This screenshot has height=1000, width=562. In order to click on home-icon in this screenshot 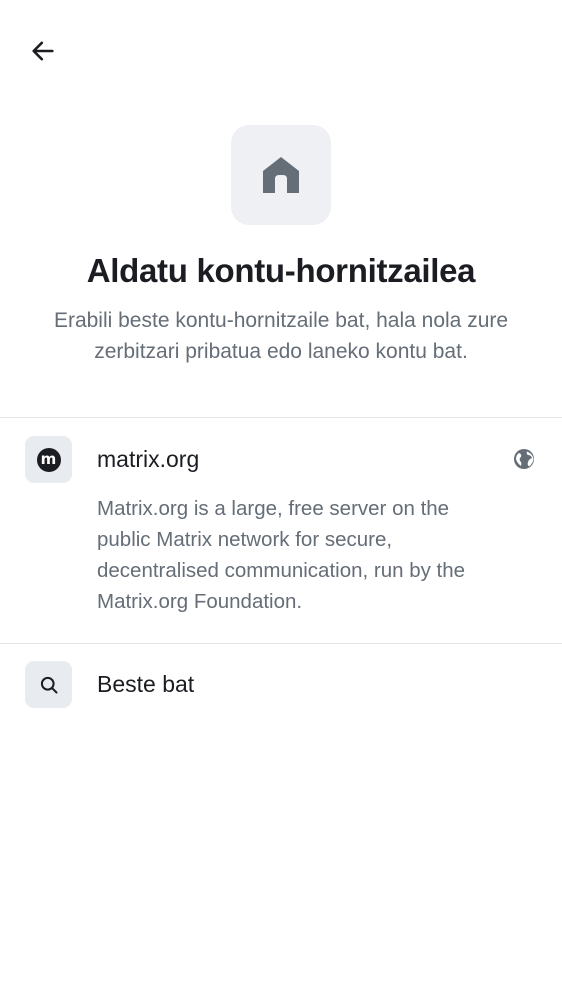, I will do `click(281, 175)`.